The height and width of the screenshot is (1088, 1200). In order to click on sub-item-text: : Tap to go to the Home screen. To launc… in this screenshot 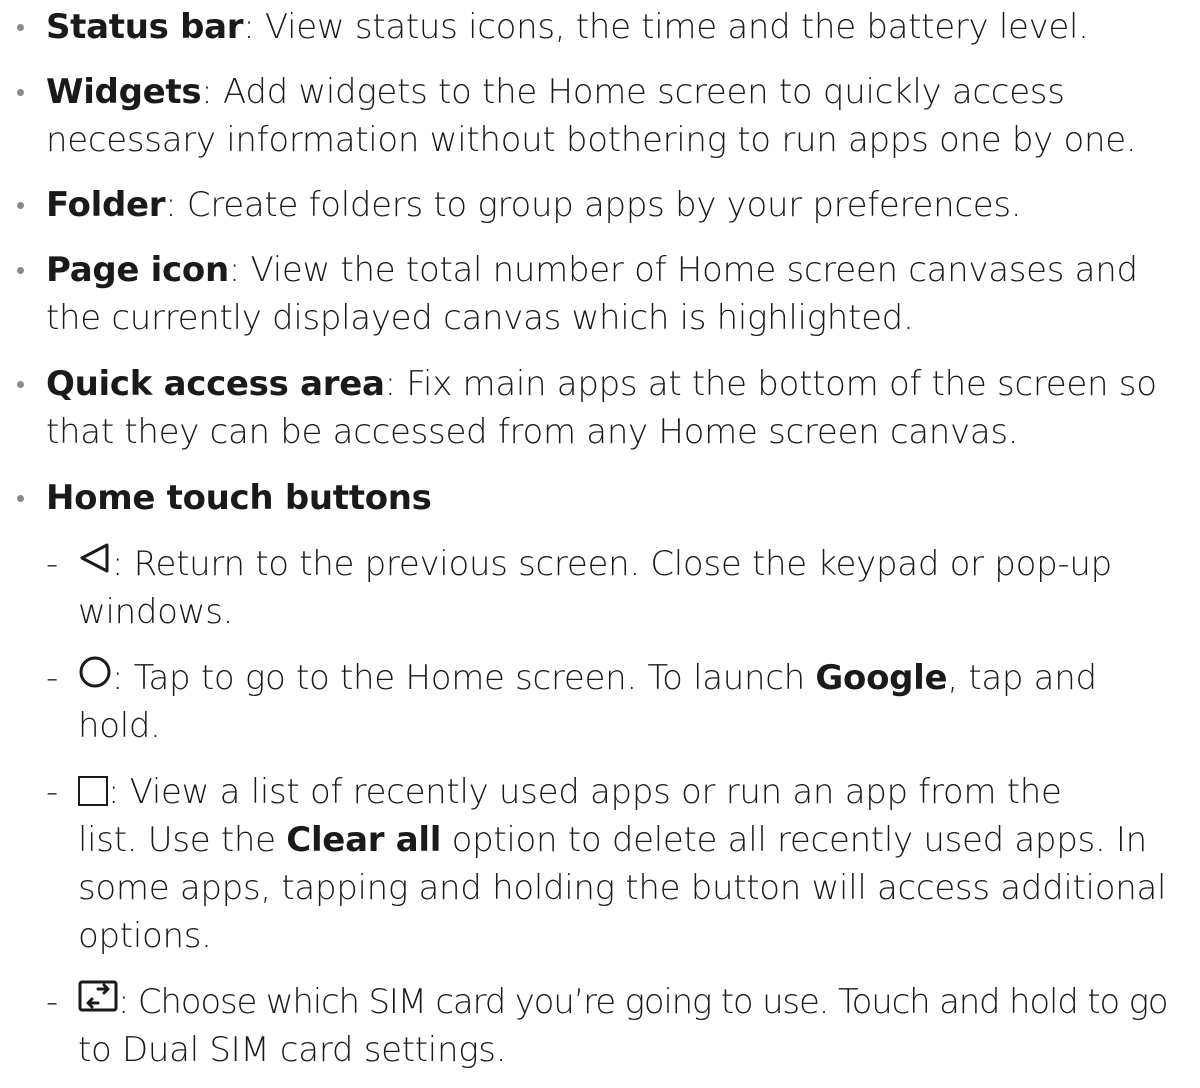, I will do `click(587, 678)`.